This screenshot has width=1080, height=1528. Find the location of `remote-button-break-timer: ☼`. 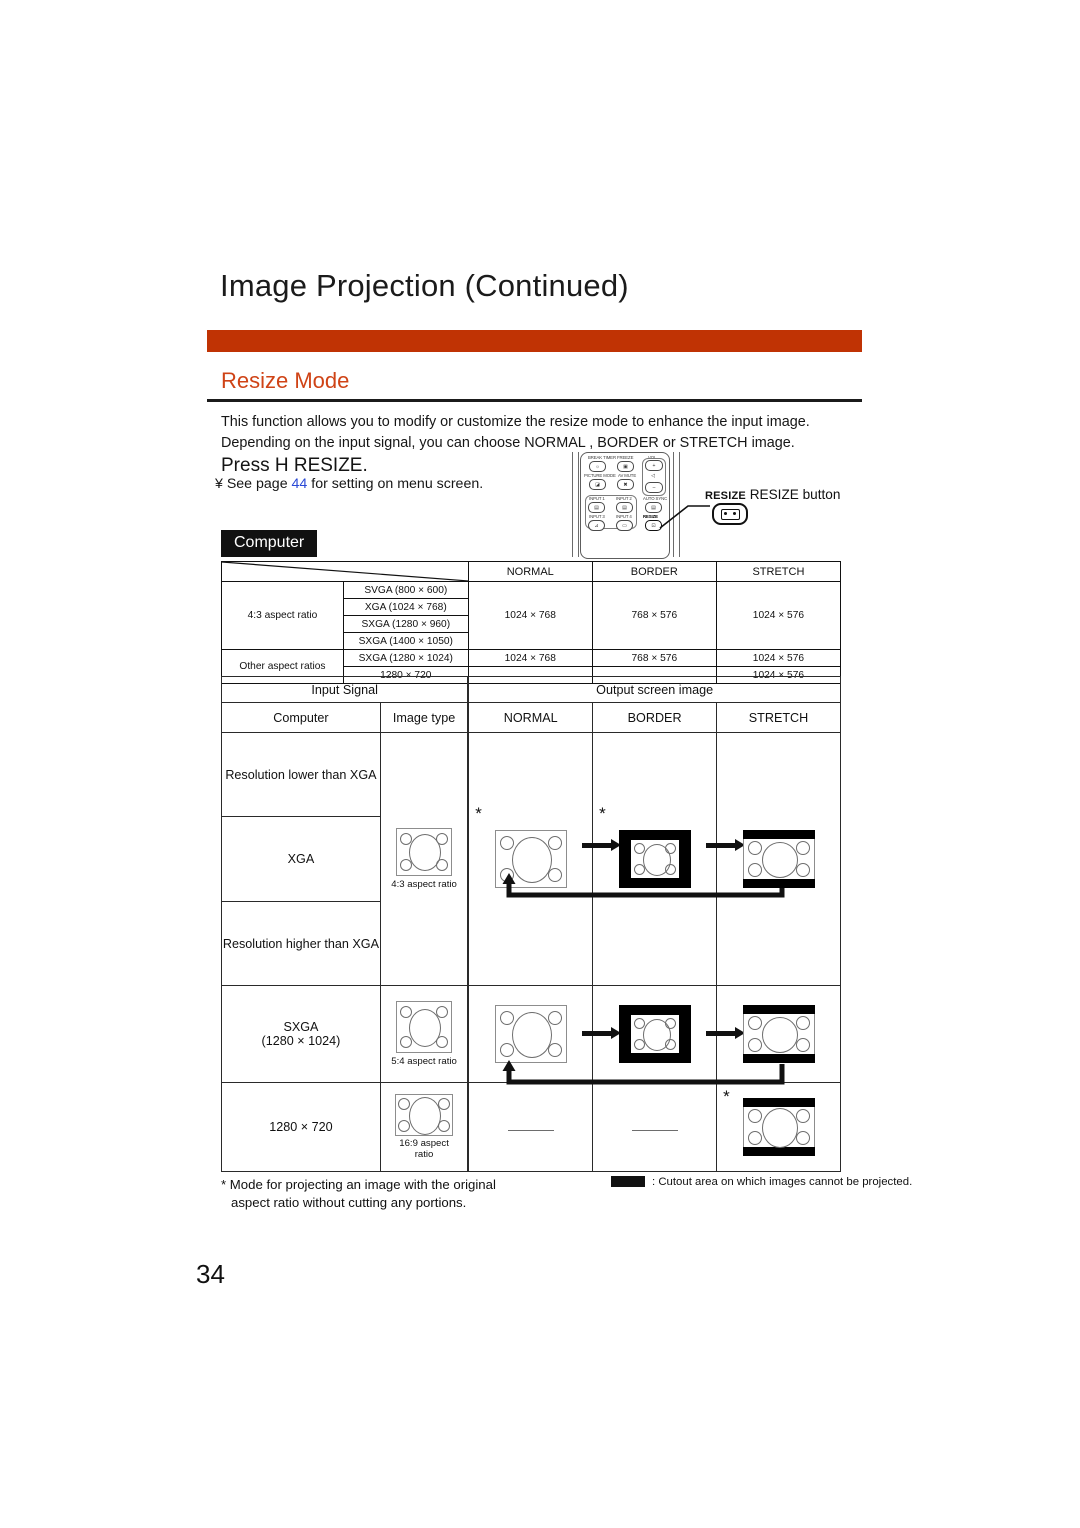

remote-button-break-timer: ☼ is located at coordinates (597, 466).